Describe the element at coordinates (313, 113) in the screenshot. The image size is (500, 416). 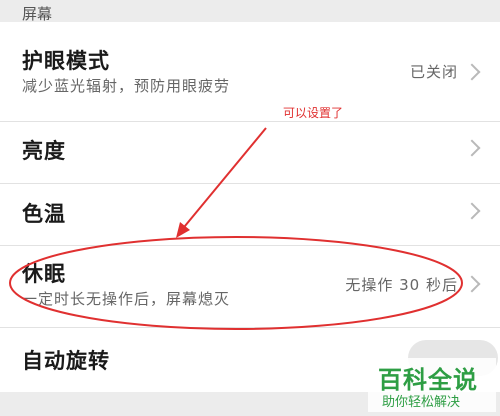
I see `annotation-label: 可以设置了` at that location.